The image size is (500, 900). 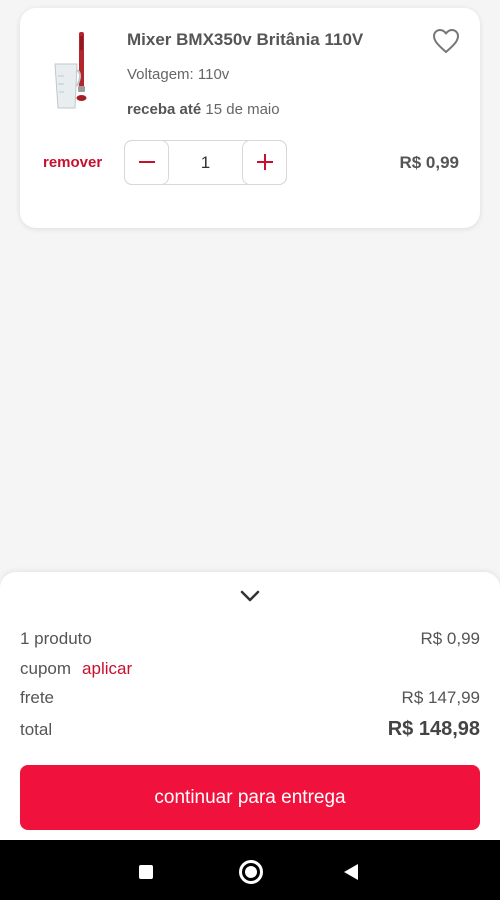 I want to click on plus-icon, so click(x=264, y=162).